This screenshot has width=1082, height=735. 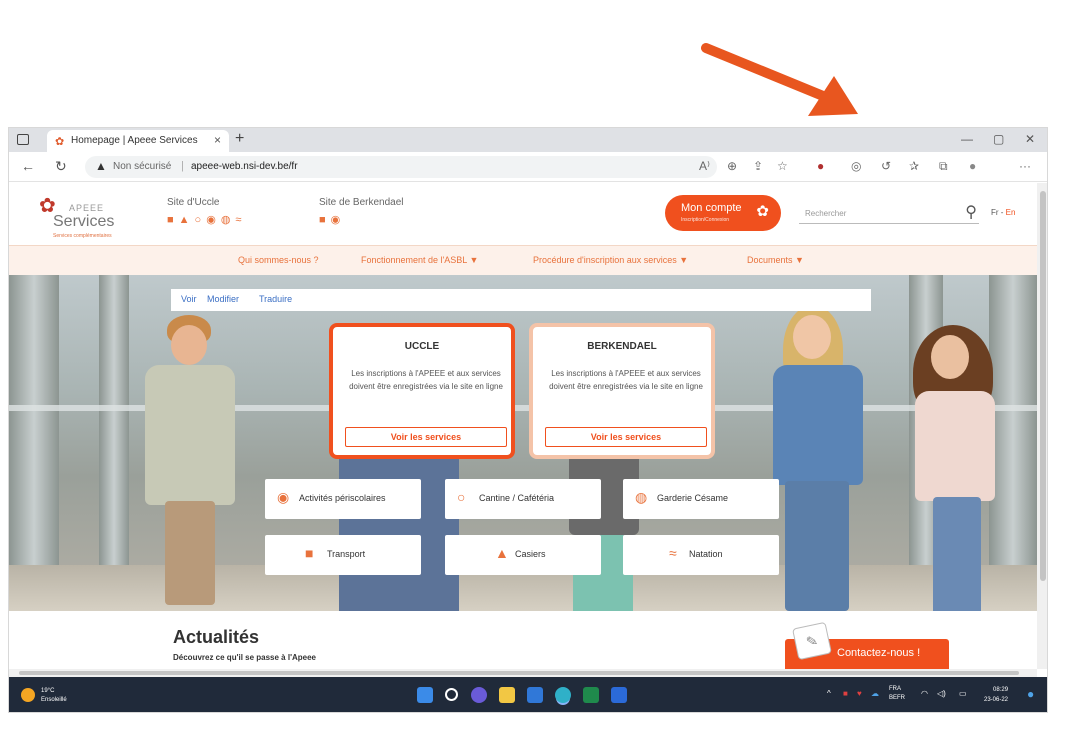 I want to click on start-icon, so click(x=425, y=695).